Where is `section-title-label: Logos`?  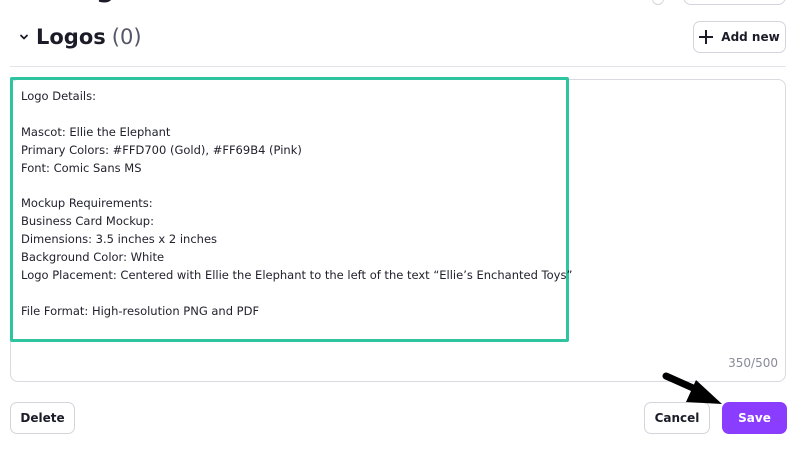
section-title-label: Logos is located at coordinates (71, 37).